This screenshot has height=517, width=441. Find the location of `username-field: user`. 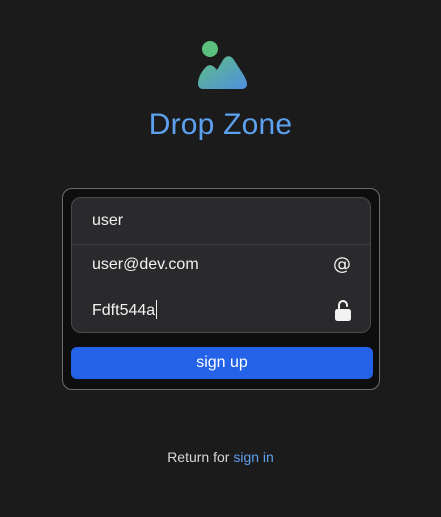

username-field: user is located at coordinates (221, 222).